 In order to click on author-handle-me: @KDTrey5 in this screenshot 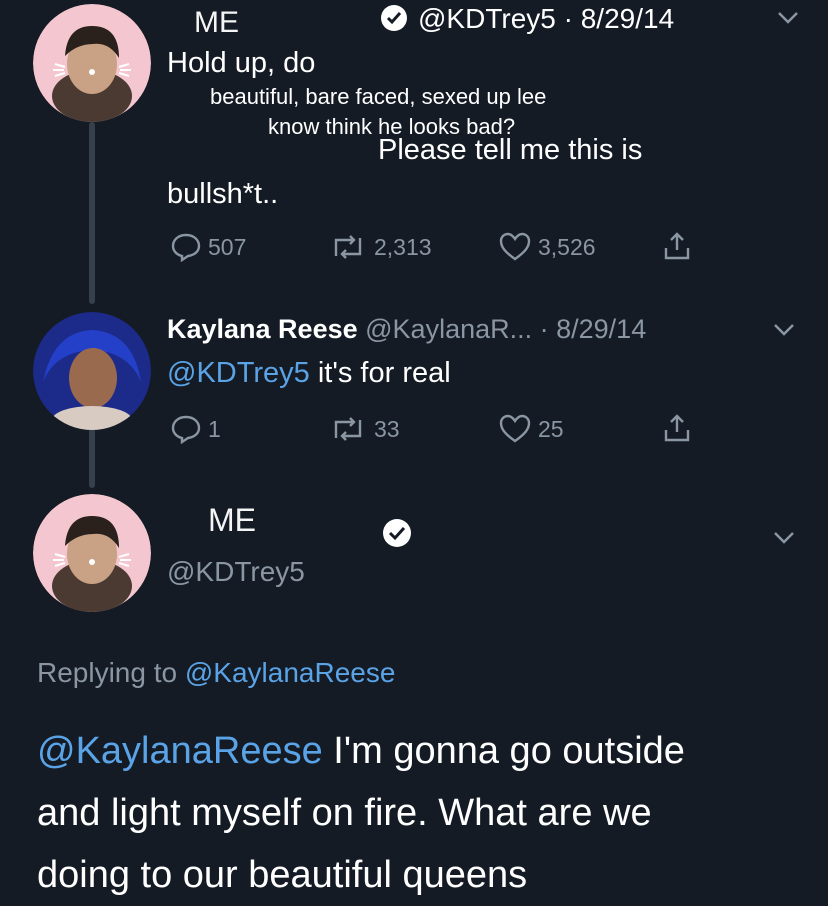, I will do `click(236, 572)`.